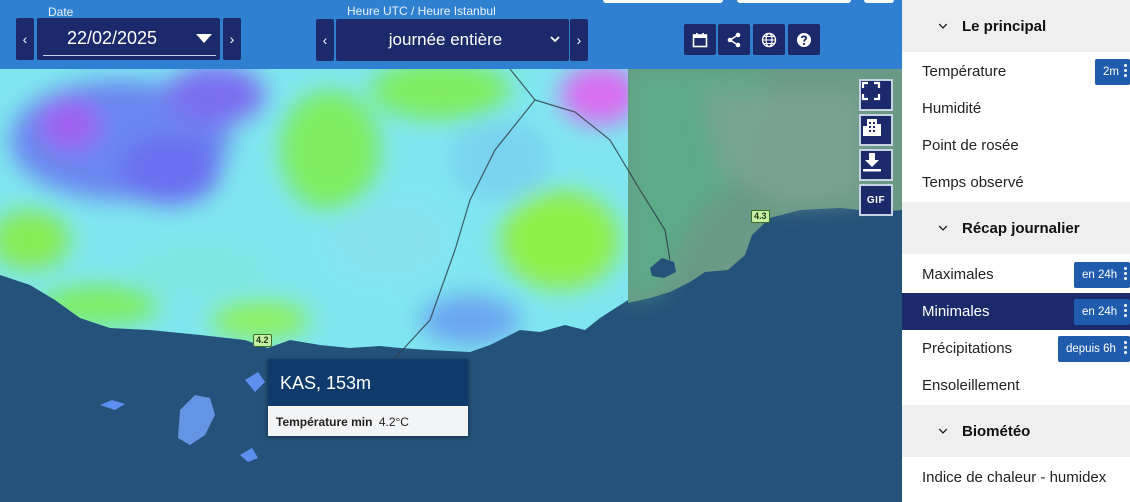  I want to click on section-title: Biométéo, so click(996, 431).